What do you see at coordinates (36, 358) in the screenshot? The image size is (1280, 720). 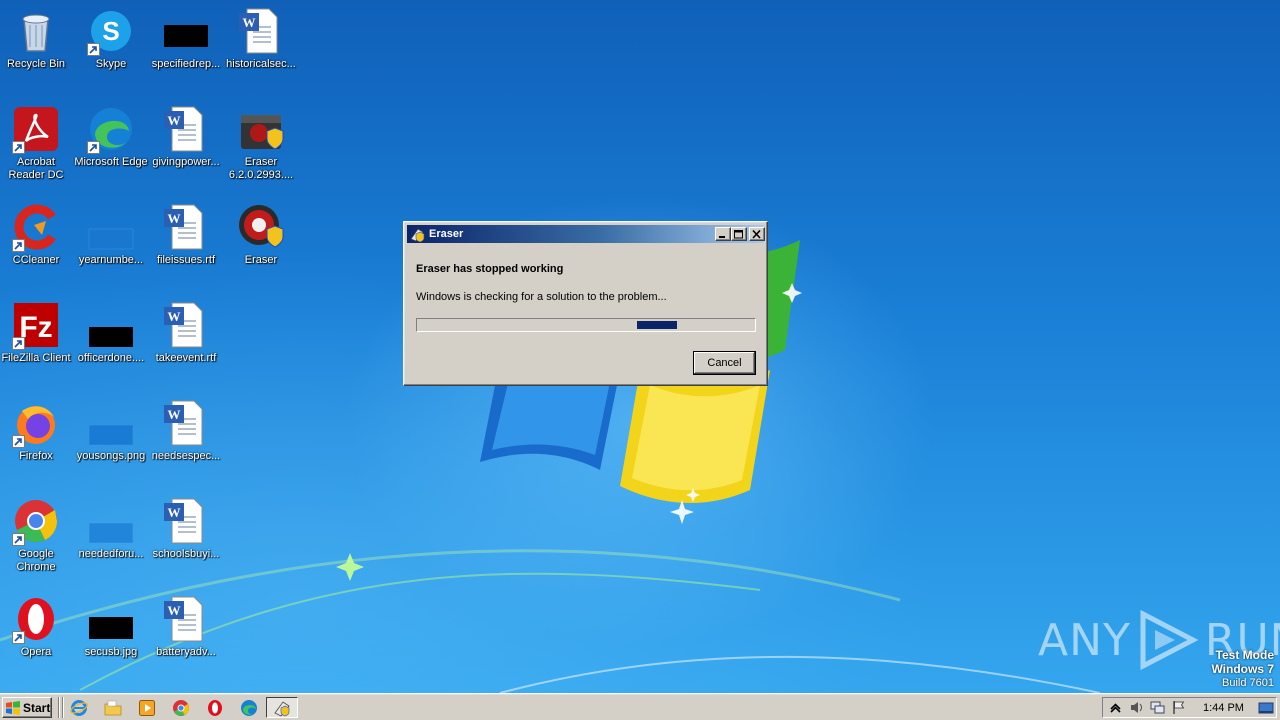 I see `desktop-icon-label: FileZilla Client` at bounding box center [36, 358].